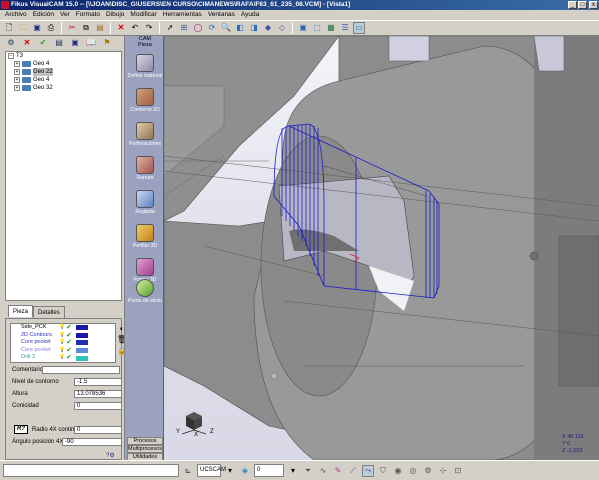  What do you see at coordinates (145, 100) in the screenshot?
I see `cam-tool-contorno-2d: Contorno 2D` at bounding box center [145, 100].